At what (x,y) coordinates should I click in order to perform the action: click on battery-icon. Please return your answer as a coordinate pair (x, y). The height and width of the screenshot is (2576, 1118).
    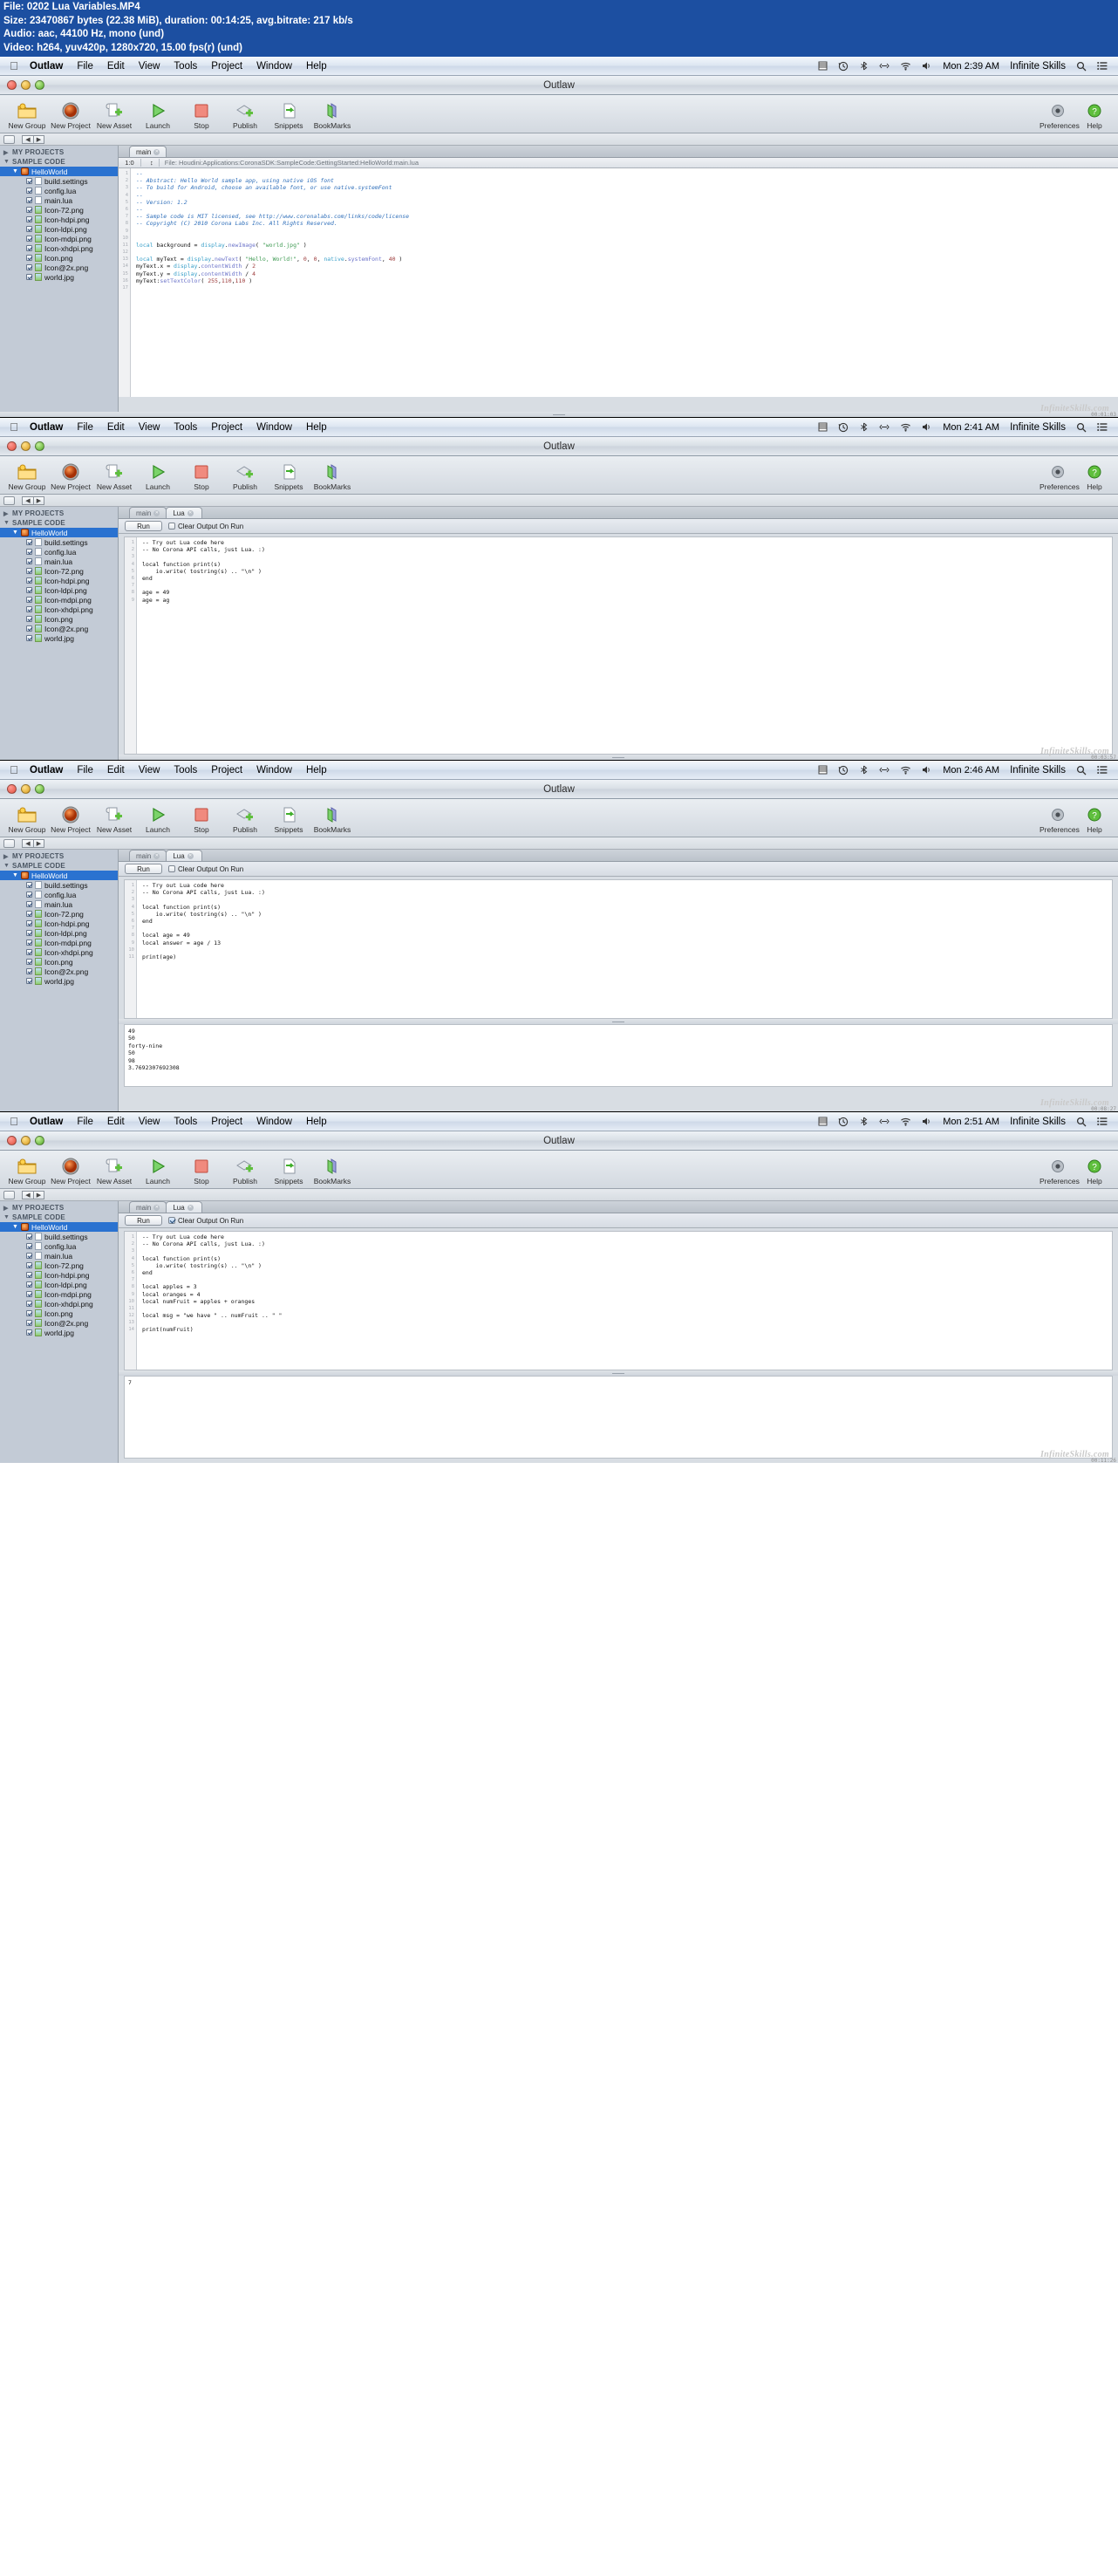
    Looking at the image, I should click on (823, 66).